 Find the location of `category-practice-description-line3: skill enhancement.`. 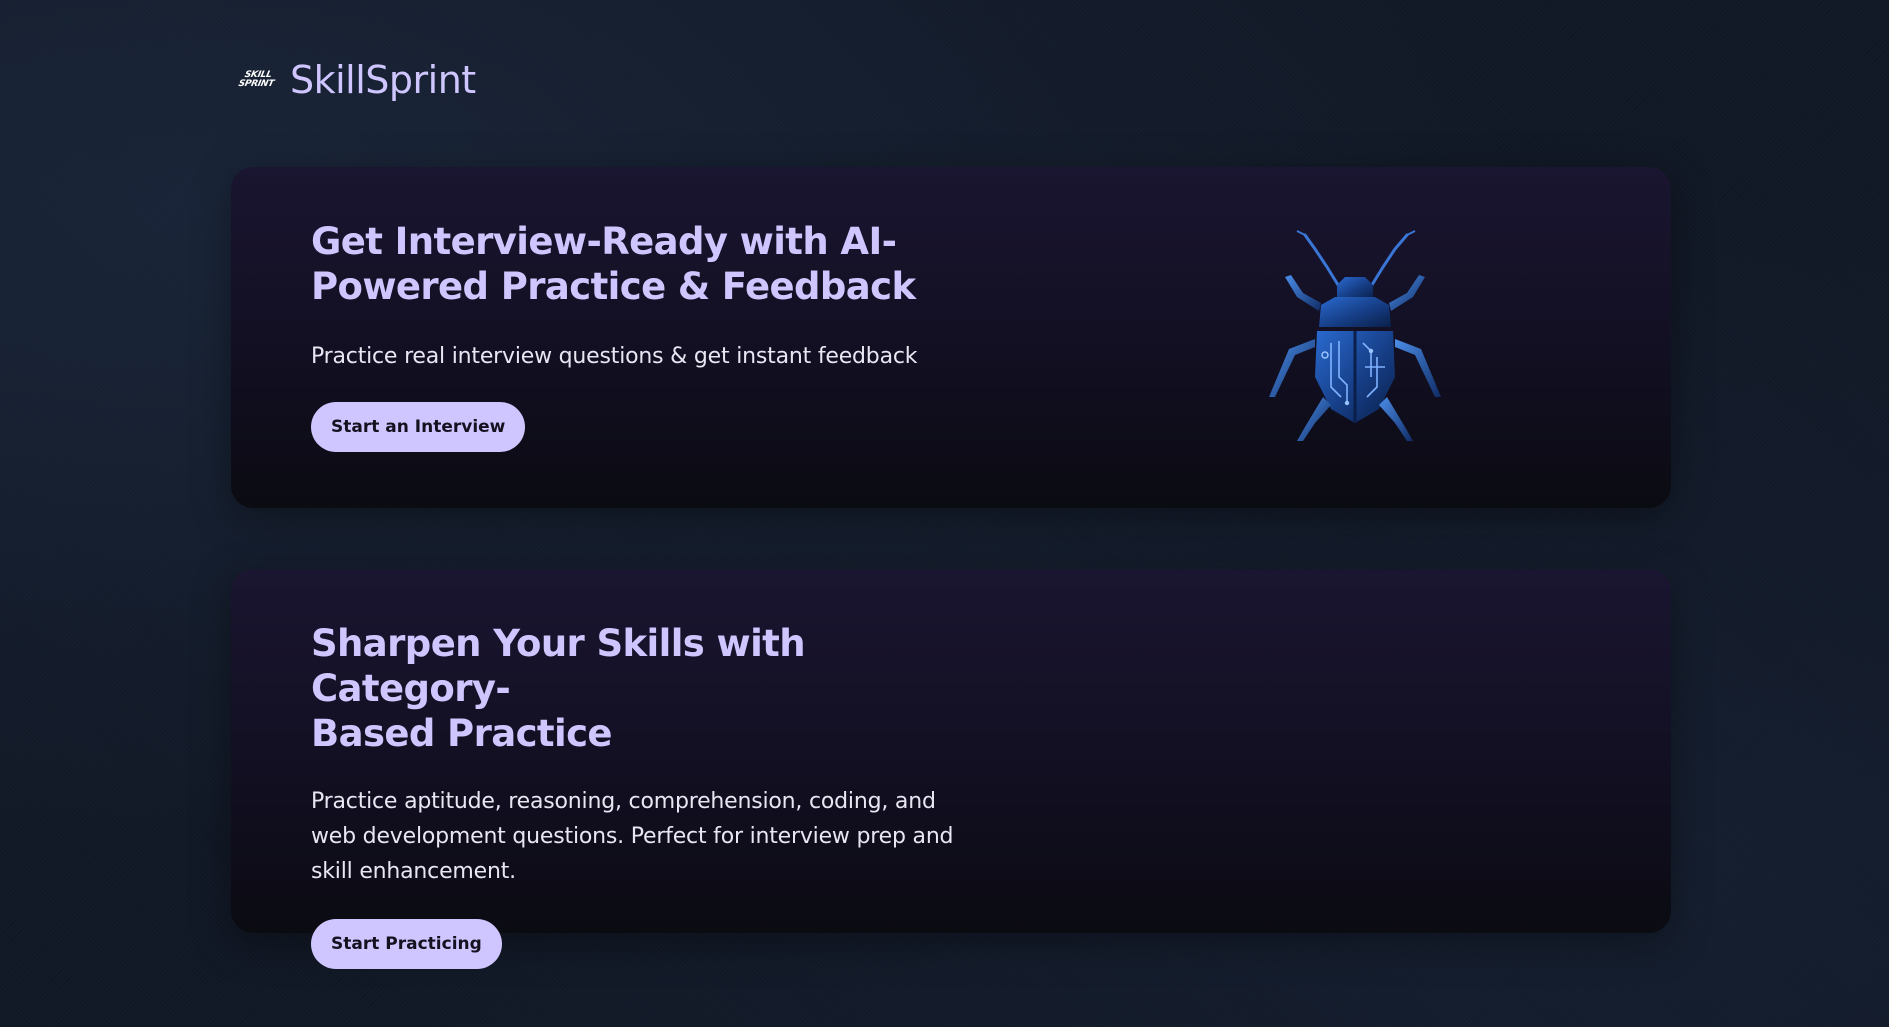

category-practice-description-line3: skill enhancement. is located at coordinates (413, 871).